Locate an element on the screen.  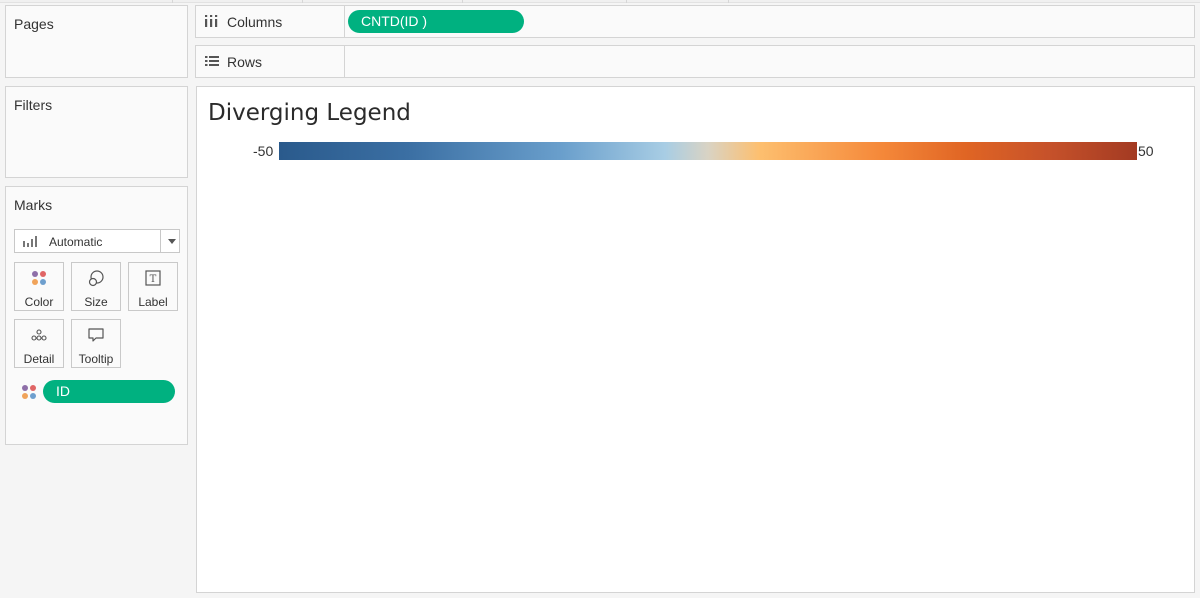
color-label: Color is located at coordinates (39, 302).